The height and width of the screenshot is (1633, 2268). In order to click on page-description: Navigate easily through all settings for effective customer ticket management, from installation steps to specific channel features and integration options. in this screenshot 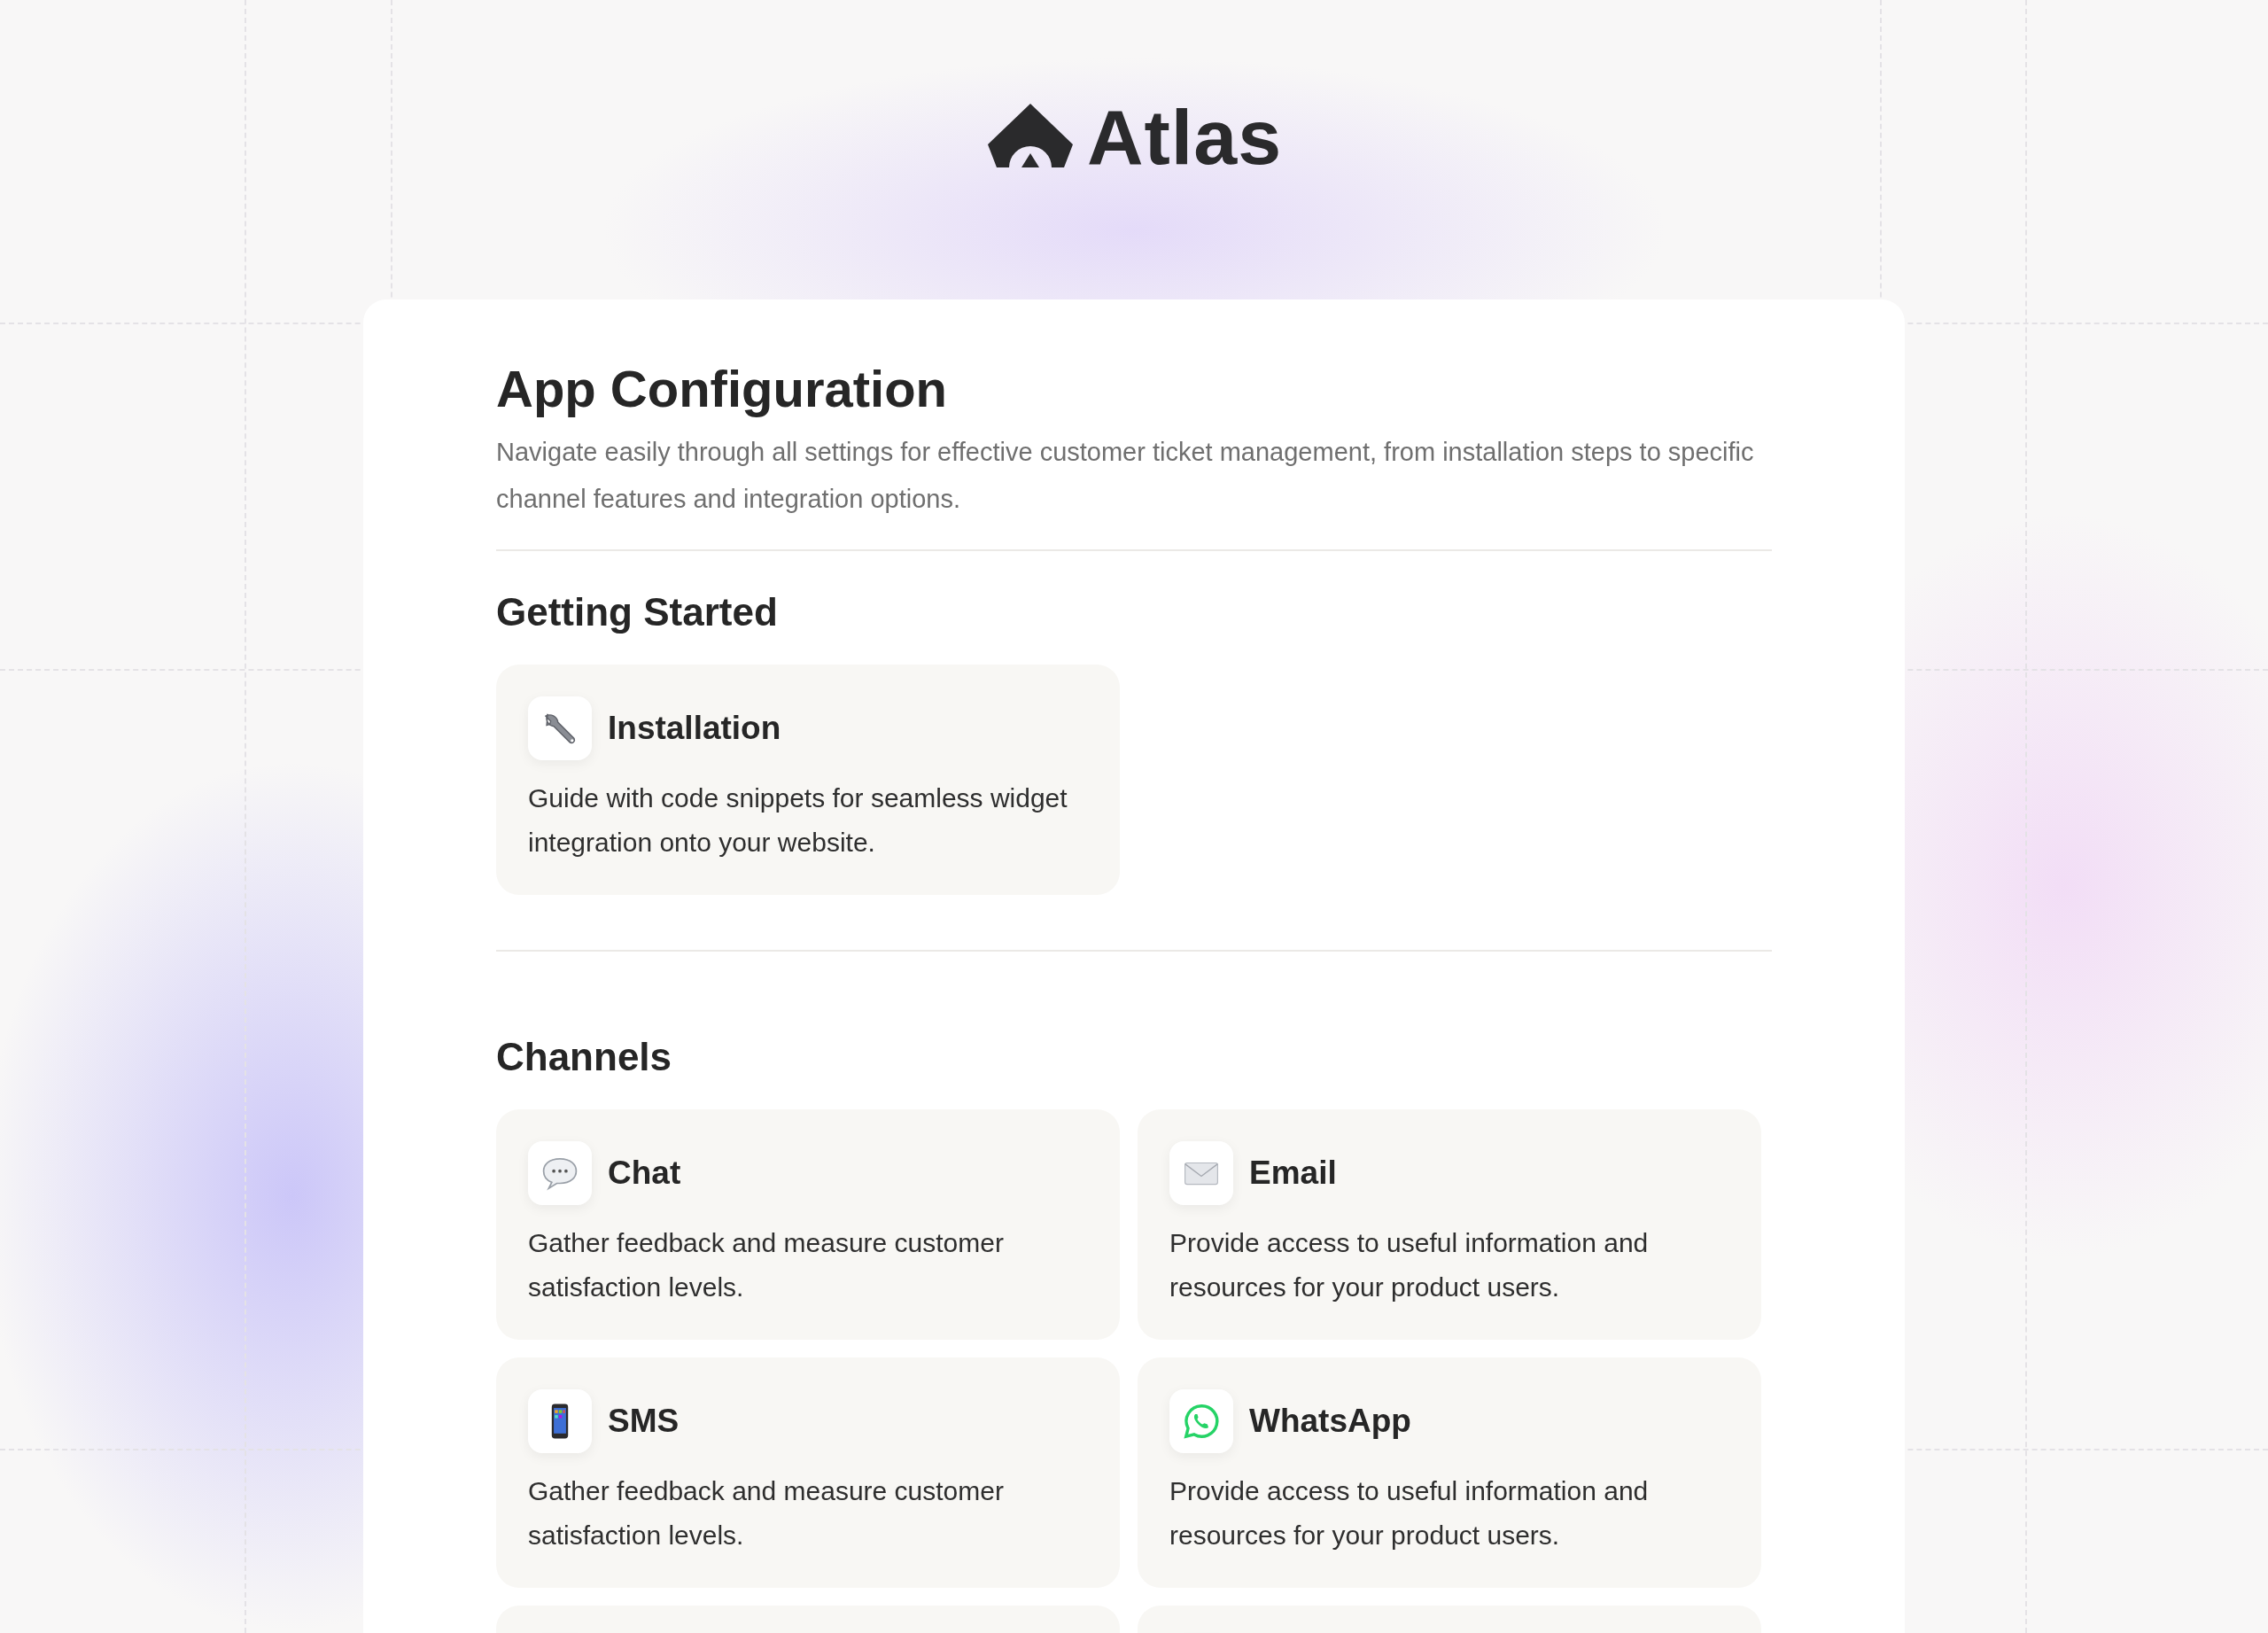, I will do `click(1134, 489)`.